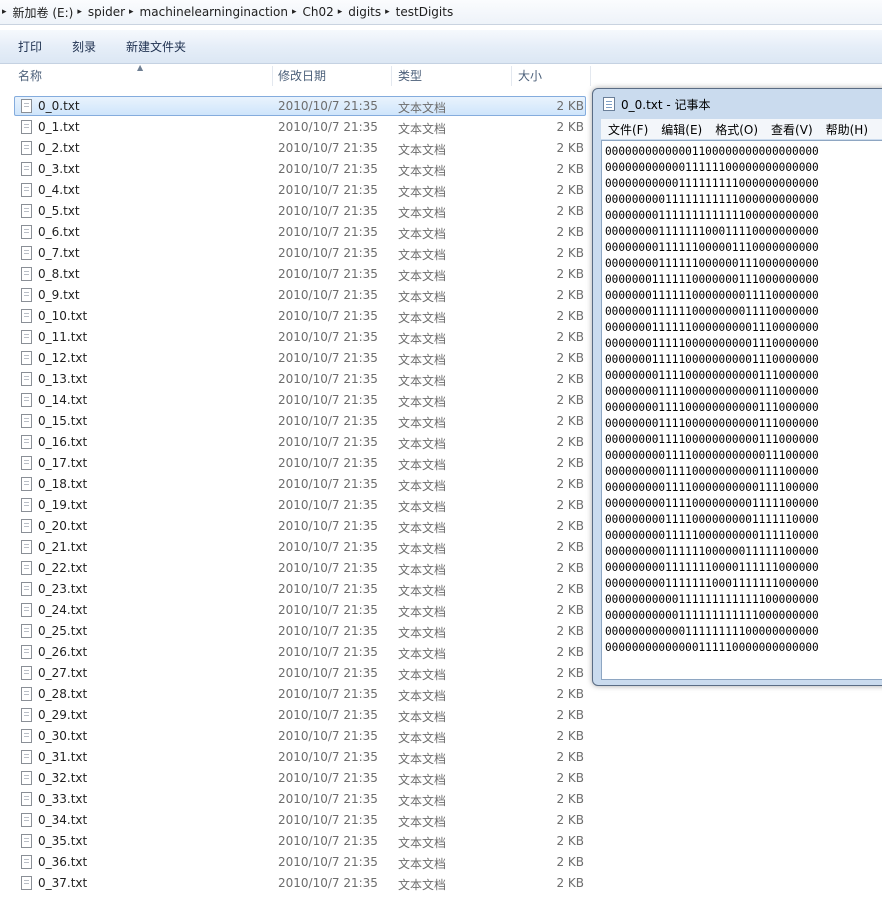  I want to click on file-row: 0_14.txt 2010/10/7 21:35 文本文档 2 KB, so click(296, 400).